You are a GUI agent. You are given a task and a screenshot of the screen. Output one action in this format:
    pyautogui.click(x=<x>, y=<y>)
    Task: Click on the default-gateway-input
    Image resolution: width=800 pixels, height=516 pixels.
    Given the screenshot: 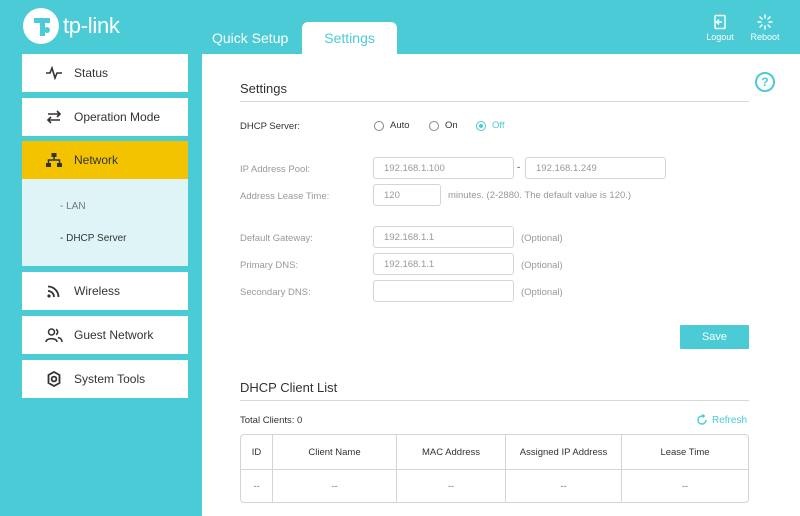 What is the action you would take?
    pyautogui.click(x=443, y=237)
    